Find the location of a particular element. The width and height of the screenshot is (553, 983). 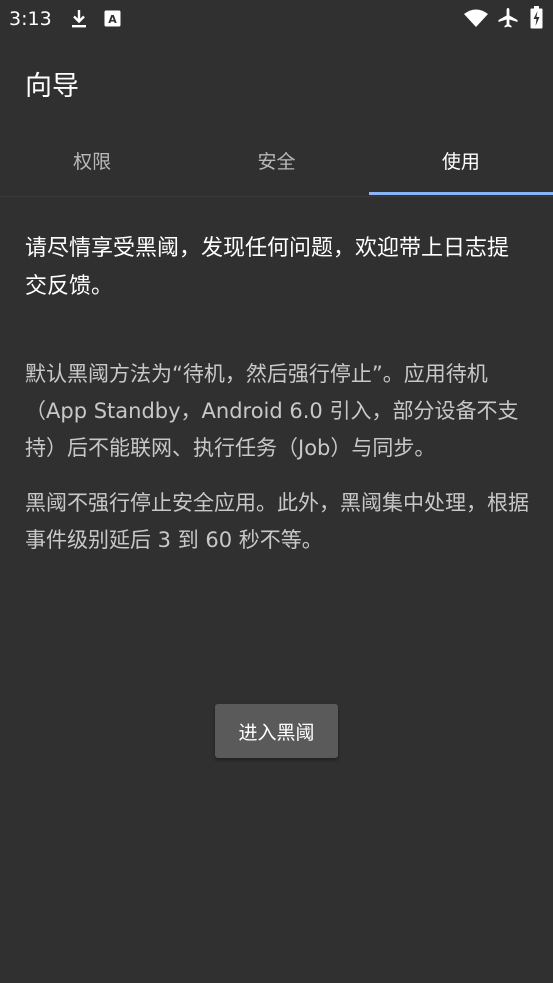

status-bar: 3:13 A is located at coordinates (276, 19).